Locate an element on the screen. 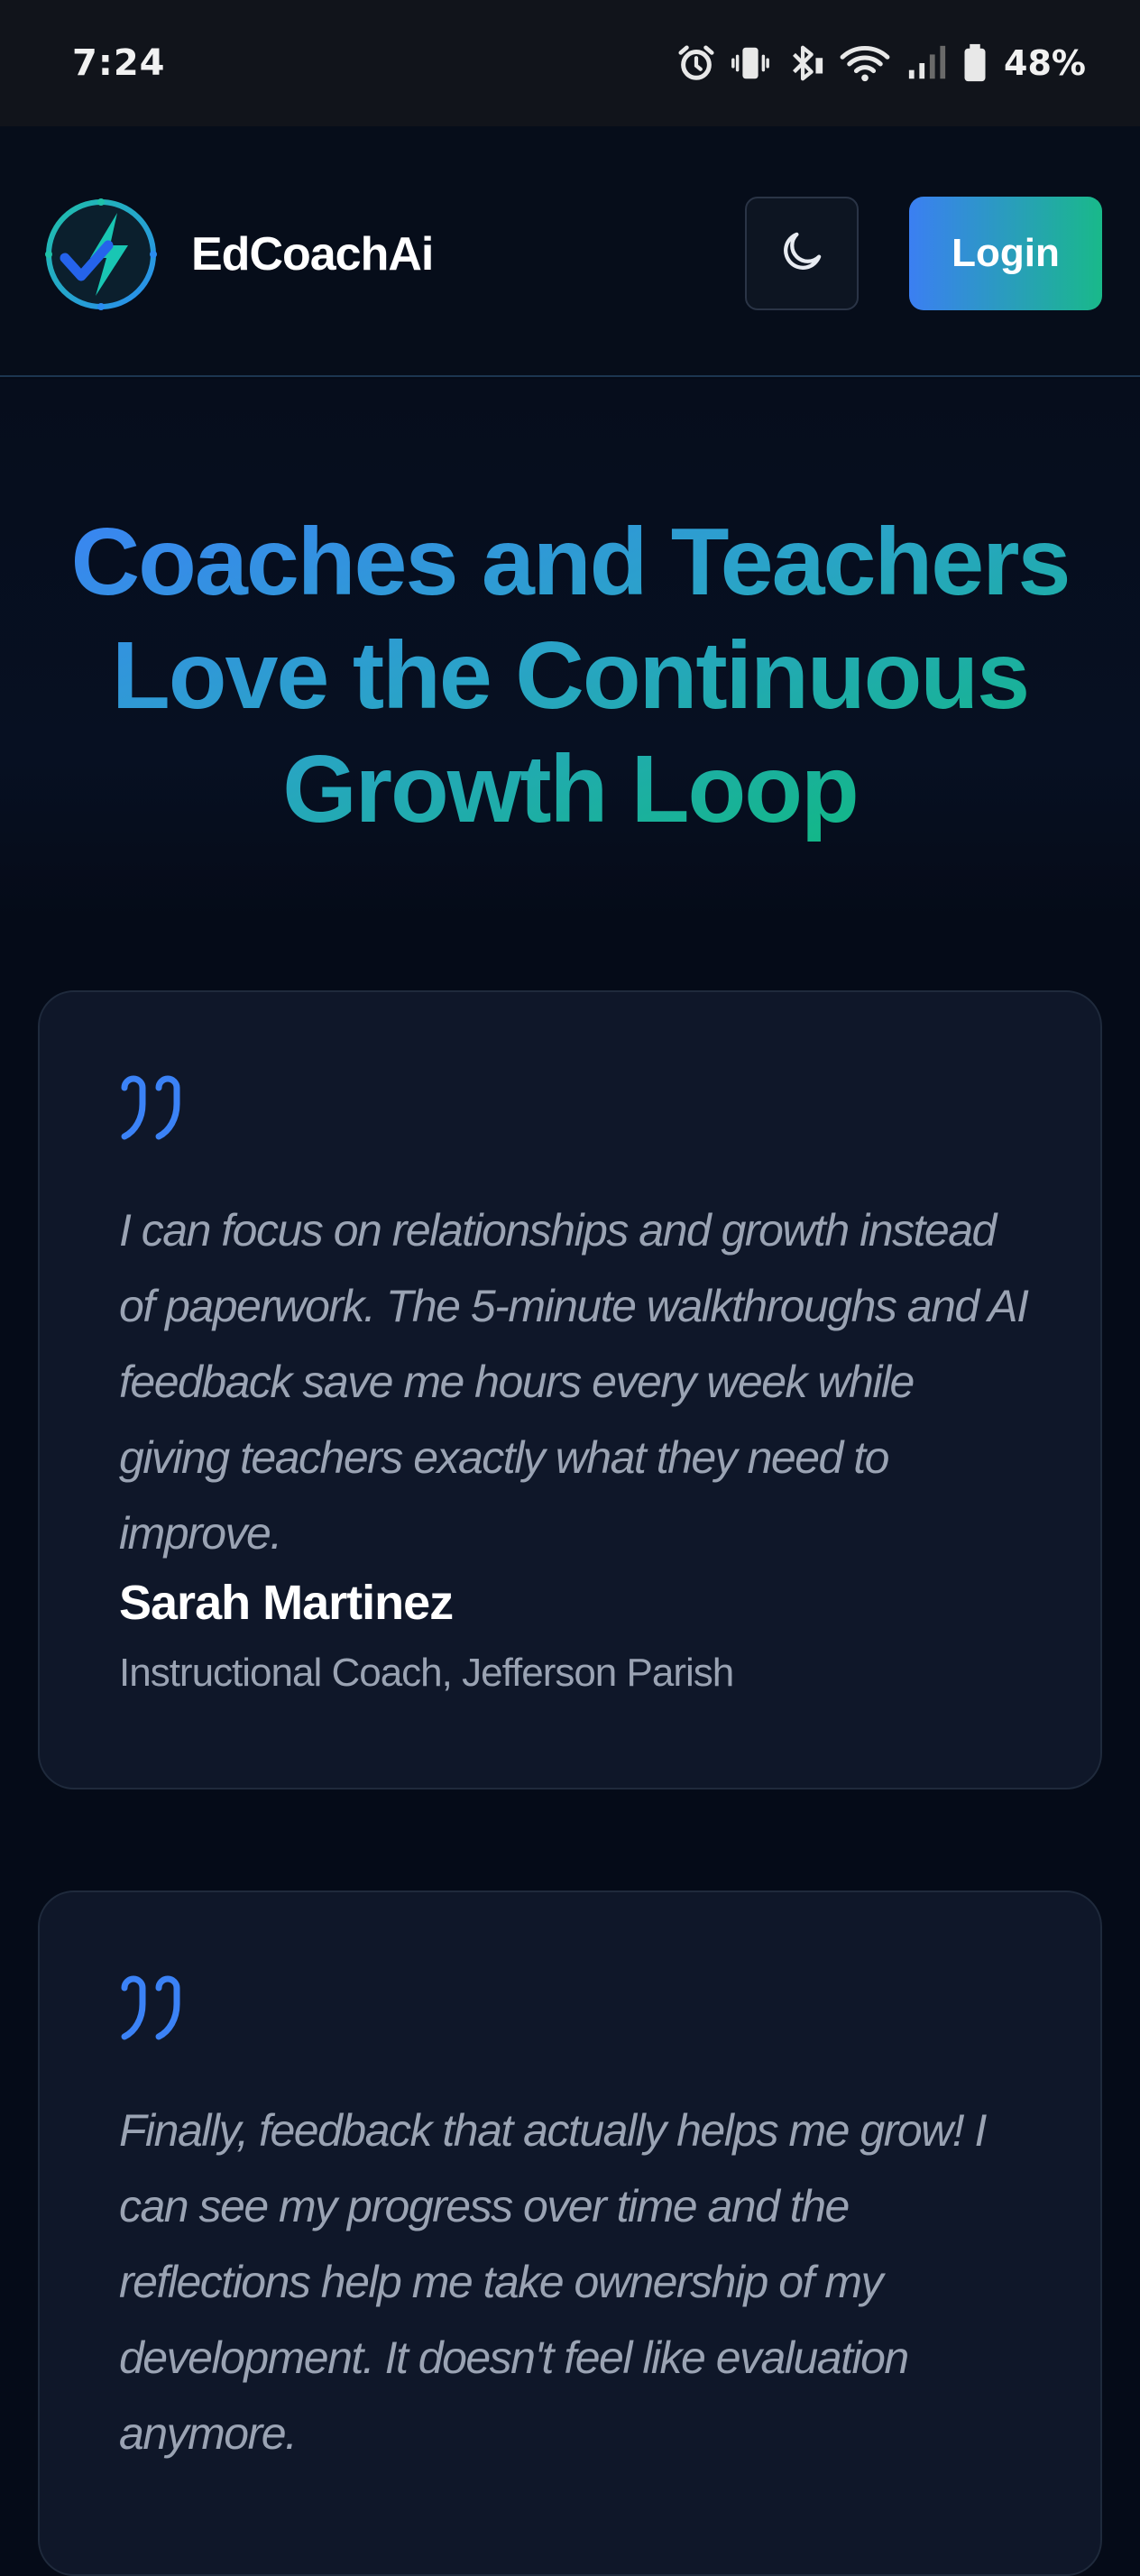  moon-icon is located at coordinates (801, 254).